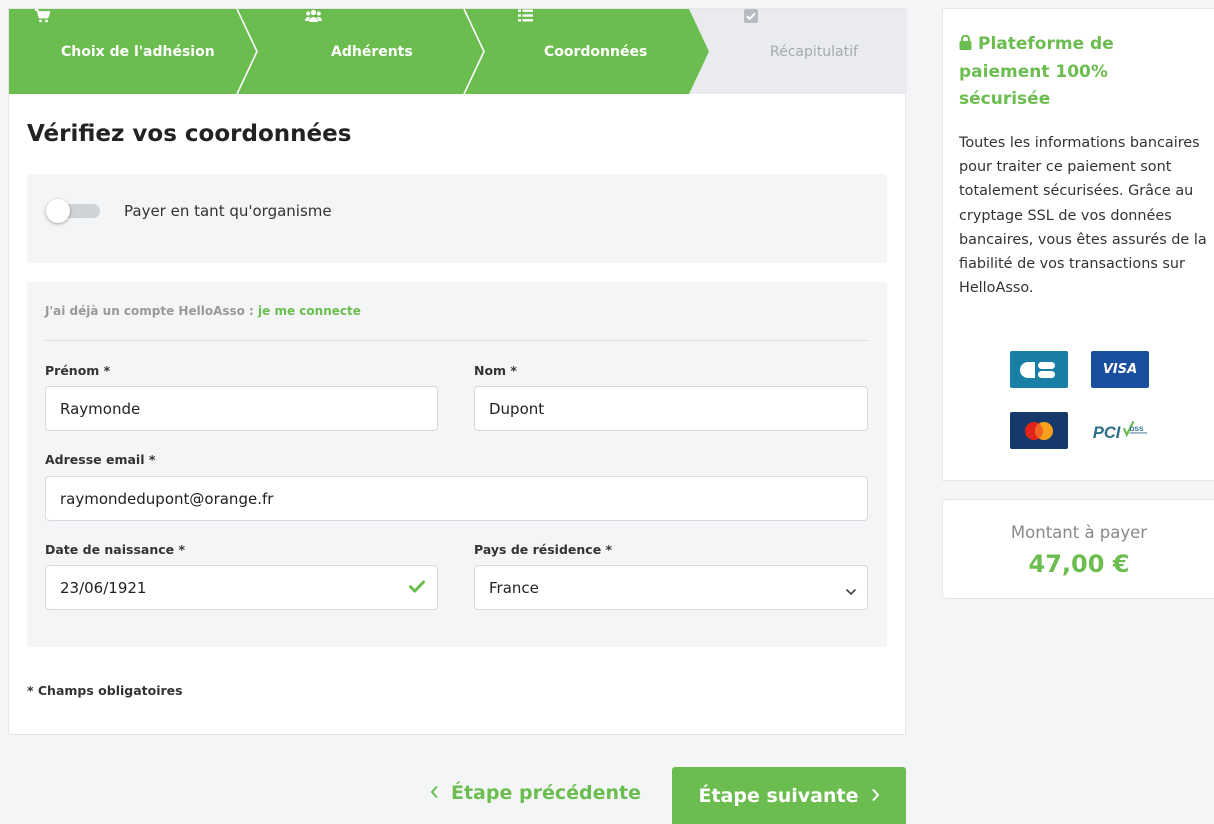 This screenshot has height=824, width=1214. Describe the element at coordinates (43, 34) in the screenshot. I see `cart-icon` at that location.